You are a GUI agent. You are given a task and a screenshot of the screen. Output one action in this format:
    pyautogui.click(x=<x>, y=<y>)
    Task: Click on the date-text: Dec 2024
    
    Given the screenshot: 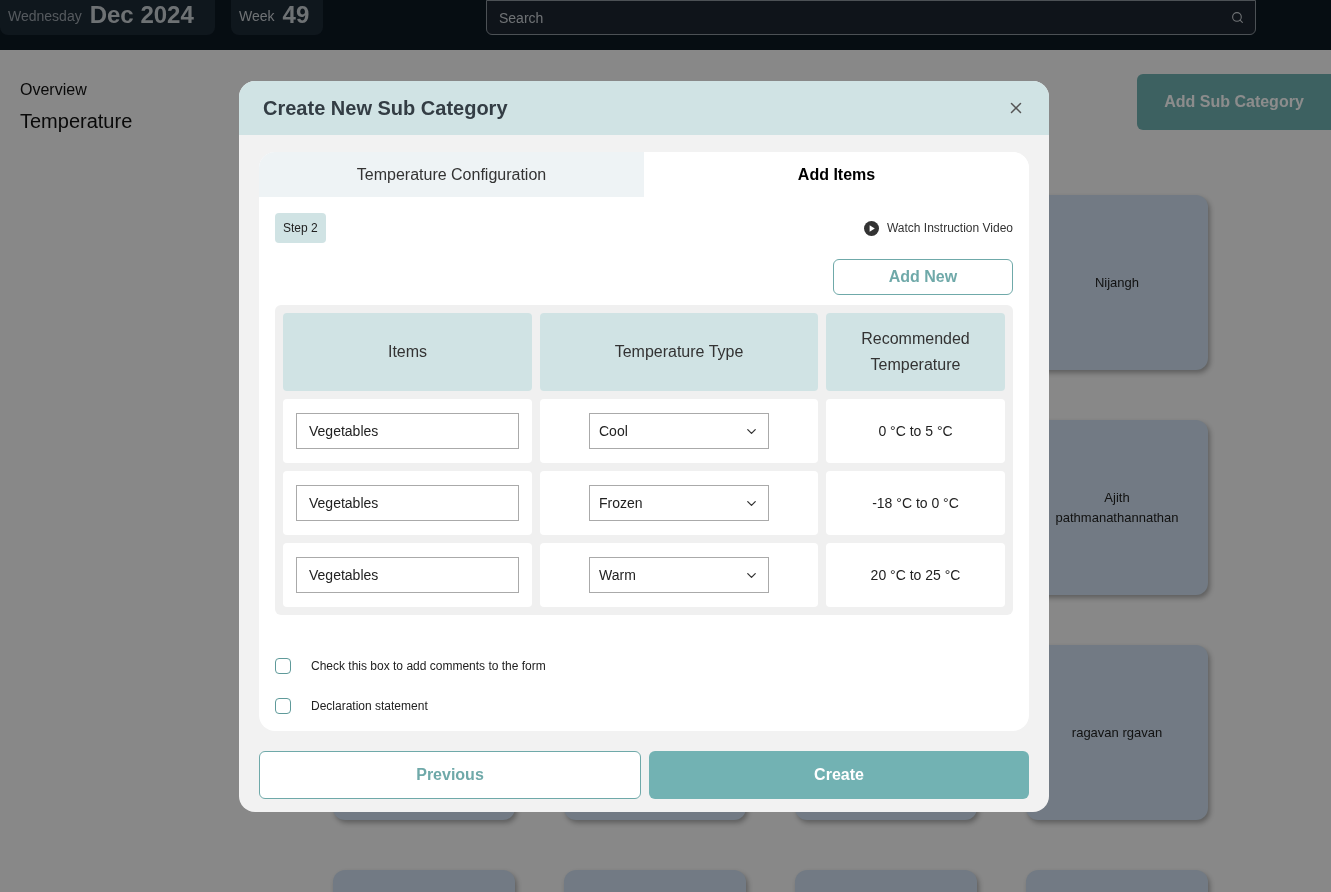 What is the action you would take?
    pyautogui.click(x=141, y=15)
    